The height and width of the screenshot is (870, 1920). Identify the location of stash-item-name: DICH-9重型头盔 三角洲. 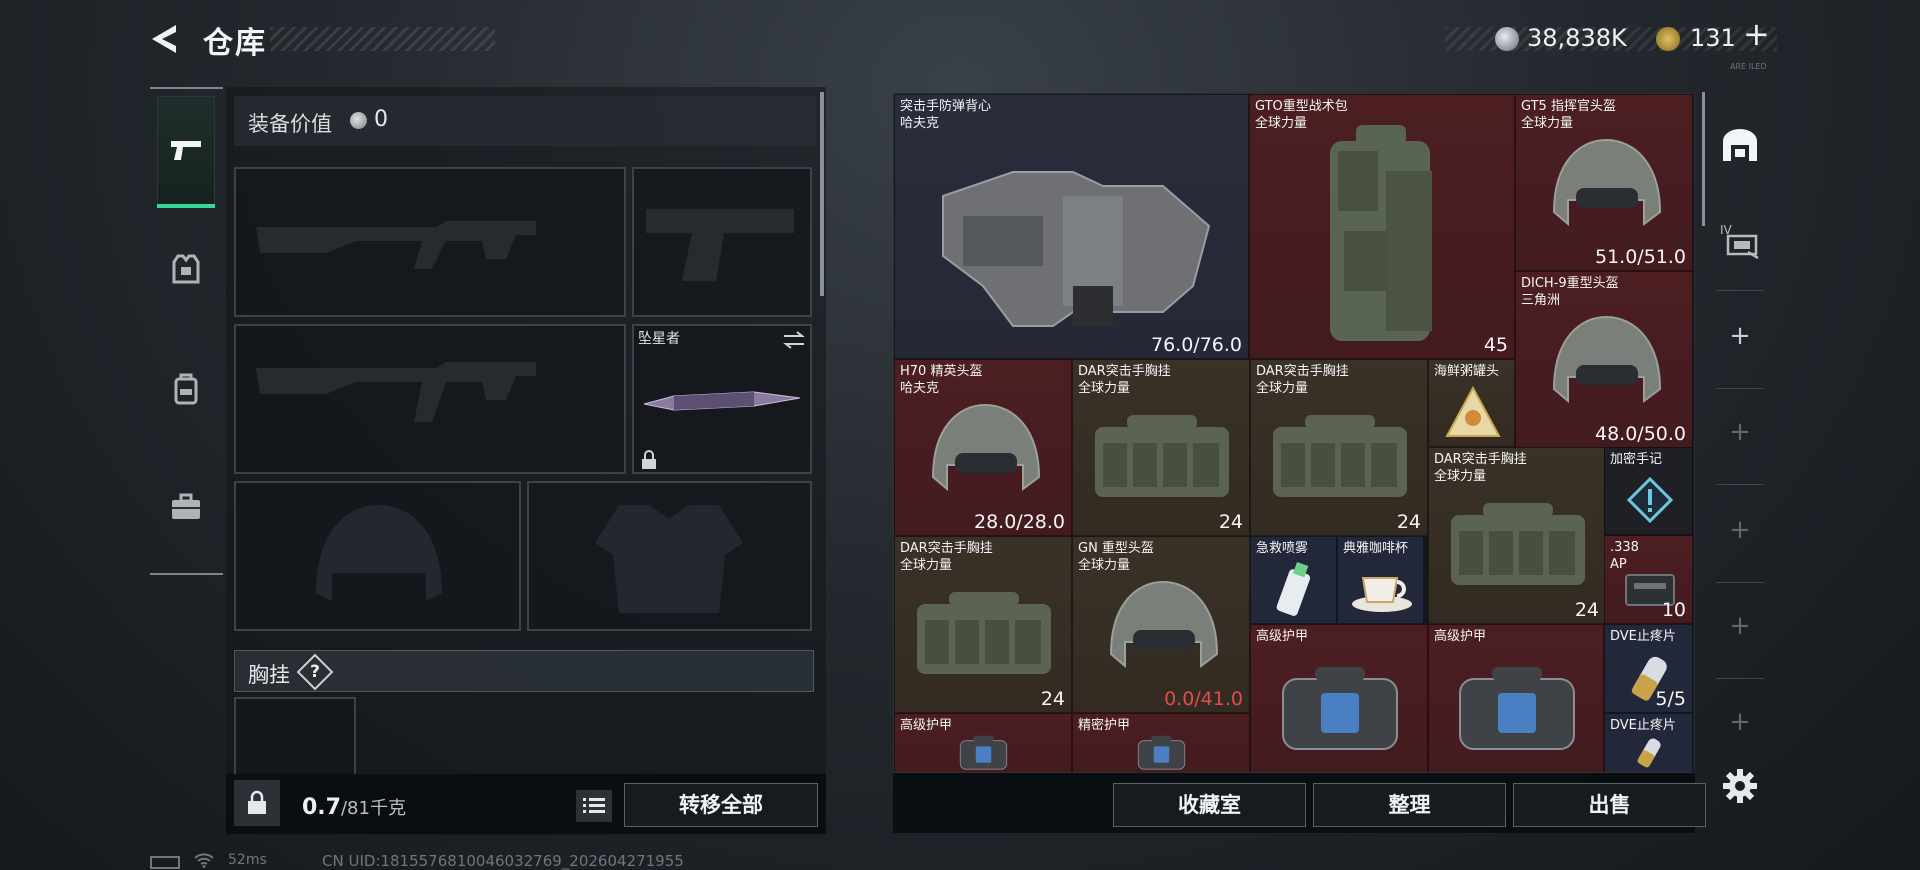
(1570, 292).